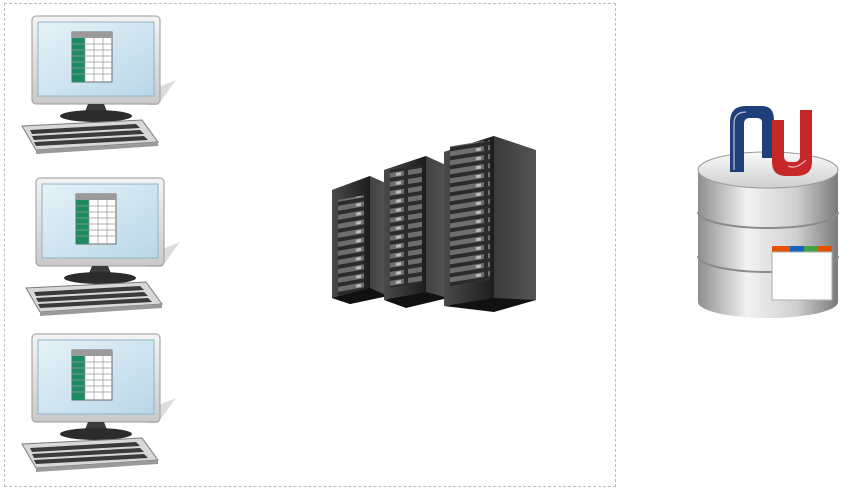  I want to click on database, so click(767, 210).